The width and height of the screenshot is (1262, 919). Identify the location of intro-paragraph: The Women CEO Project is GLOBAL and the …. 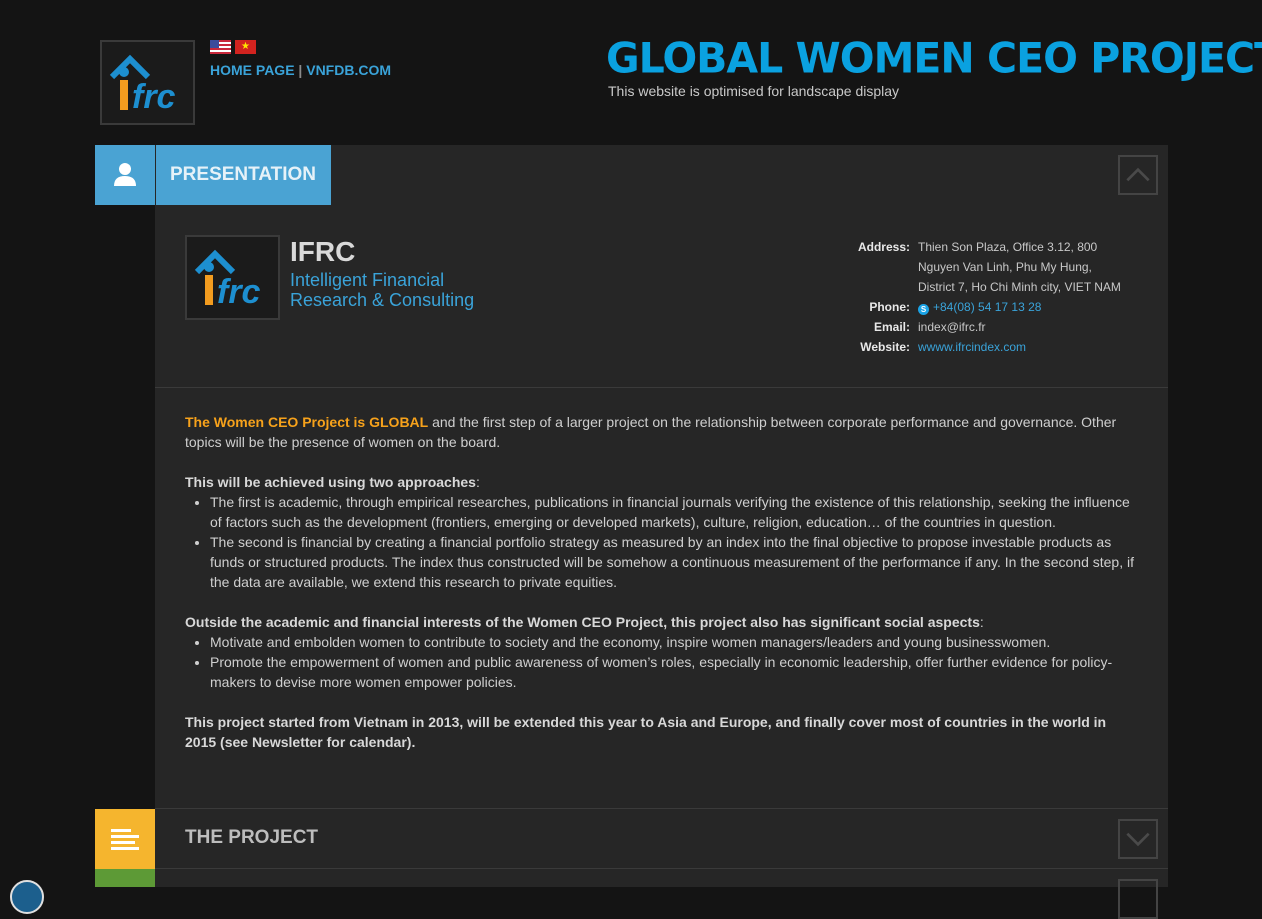
(662, 432).